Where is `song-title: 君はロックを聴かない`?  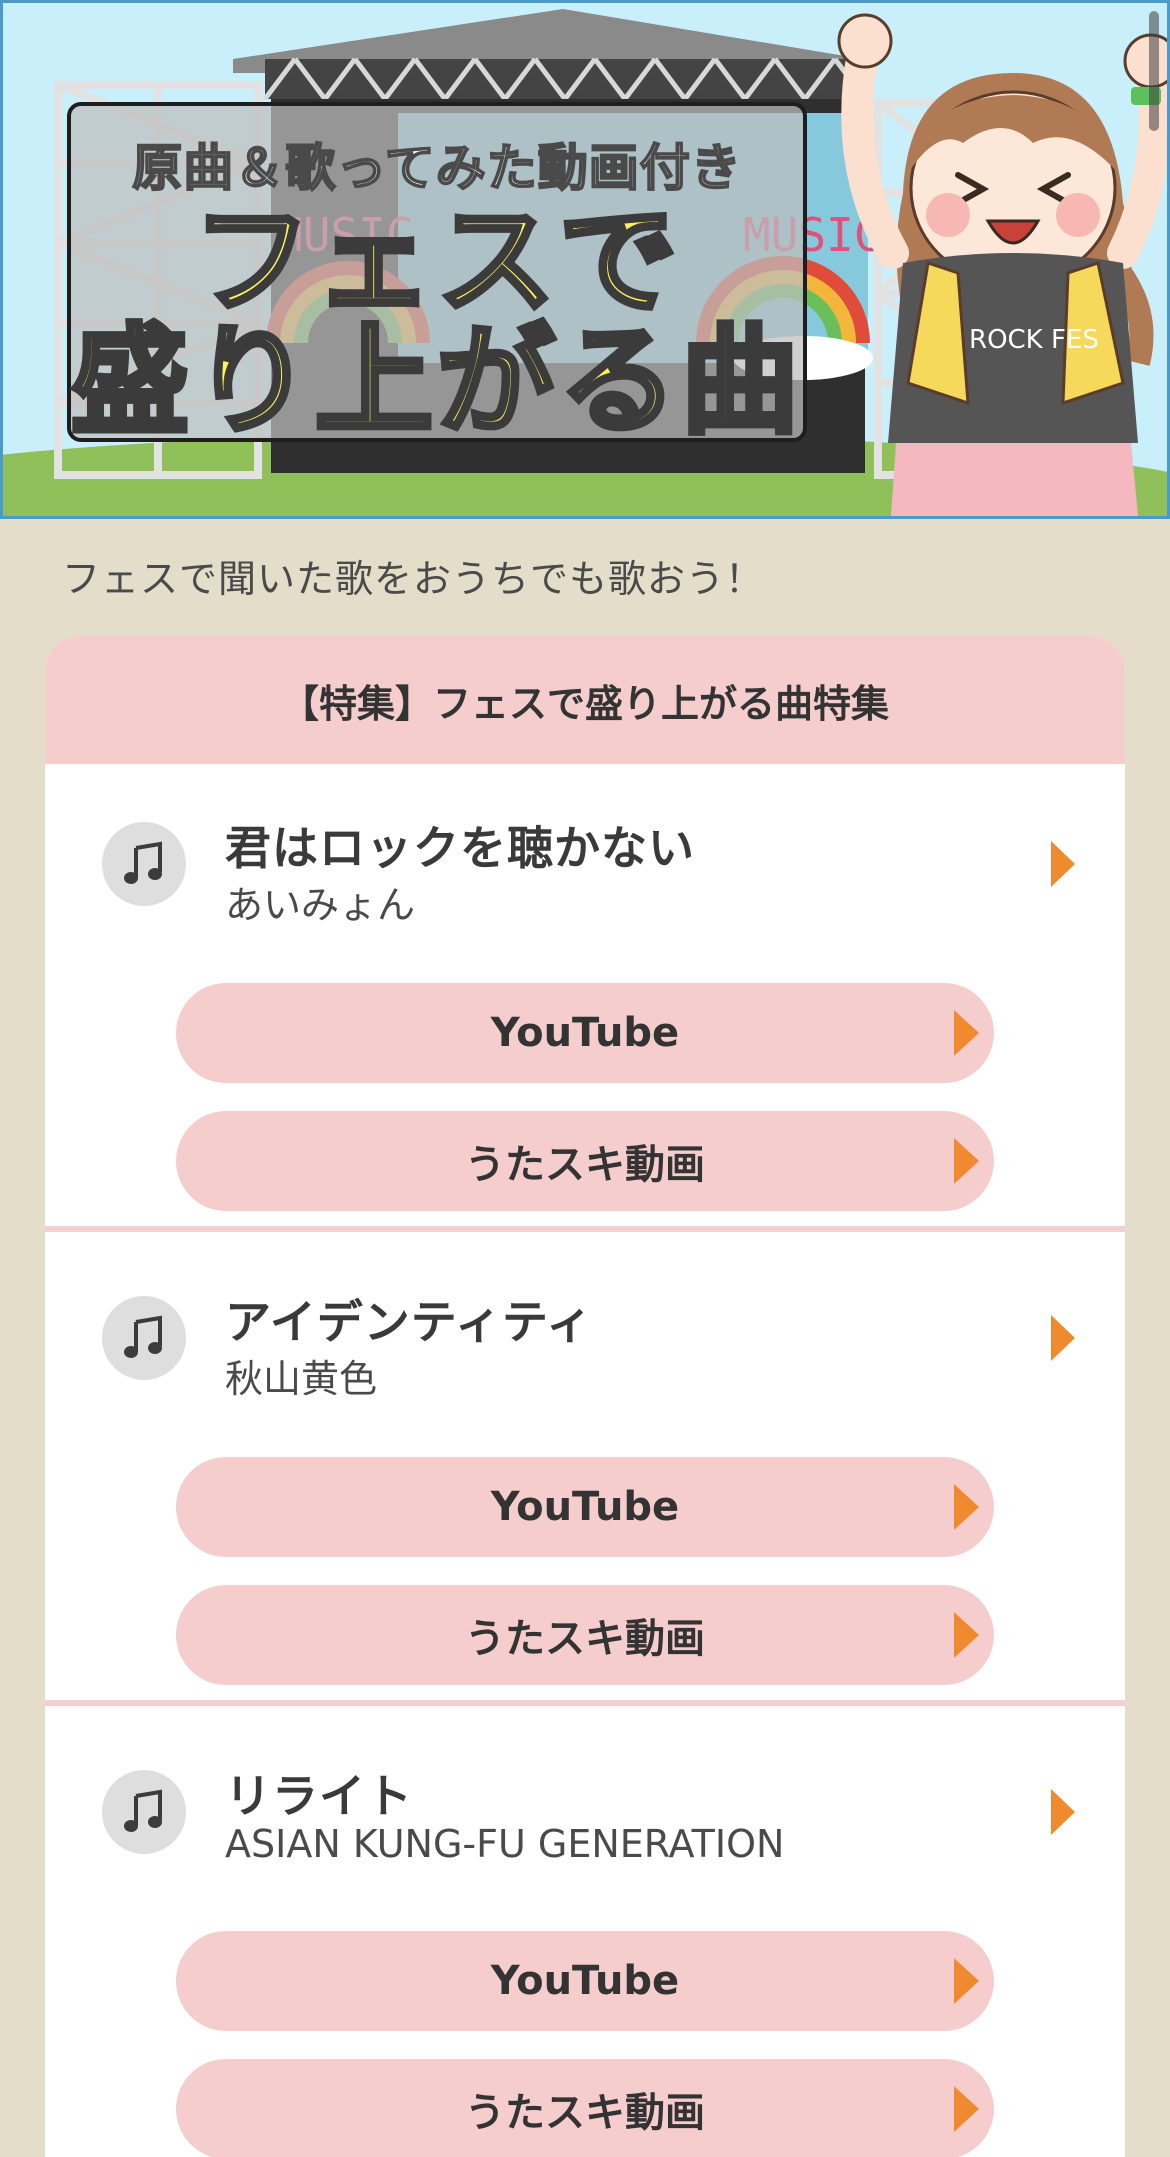 song-title: 君はロックを聴かない is located at coordinates (460, 848).